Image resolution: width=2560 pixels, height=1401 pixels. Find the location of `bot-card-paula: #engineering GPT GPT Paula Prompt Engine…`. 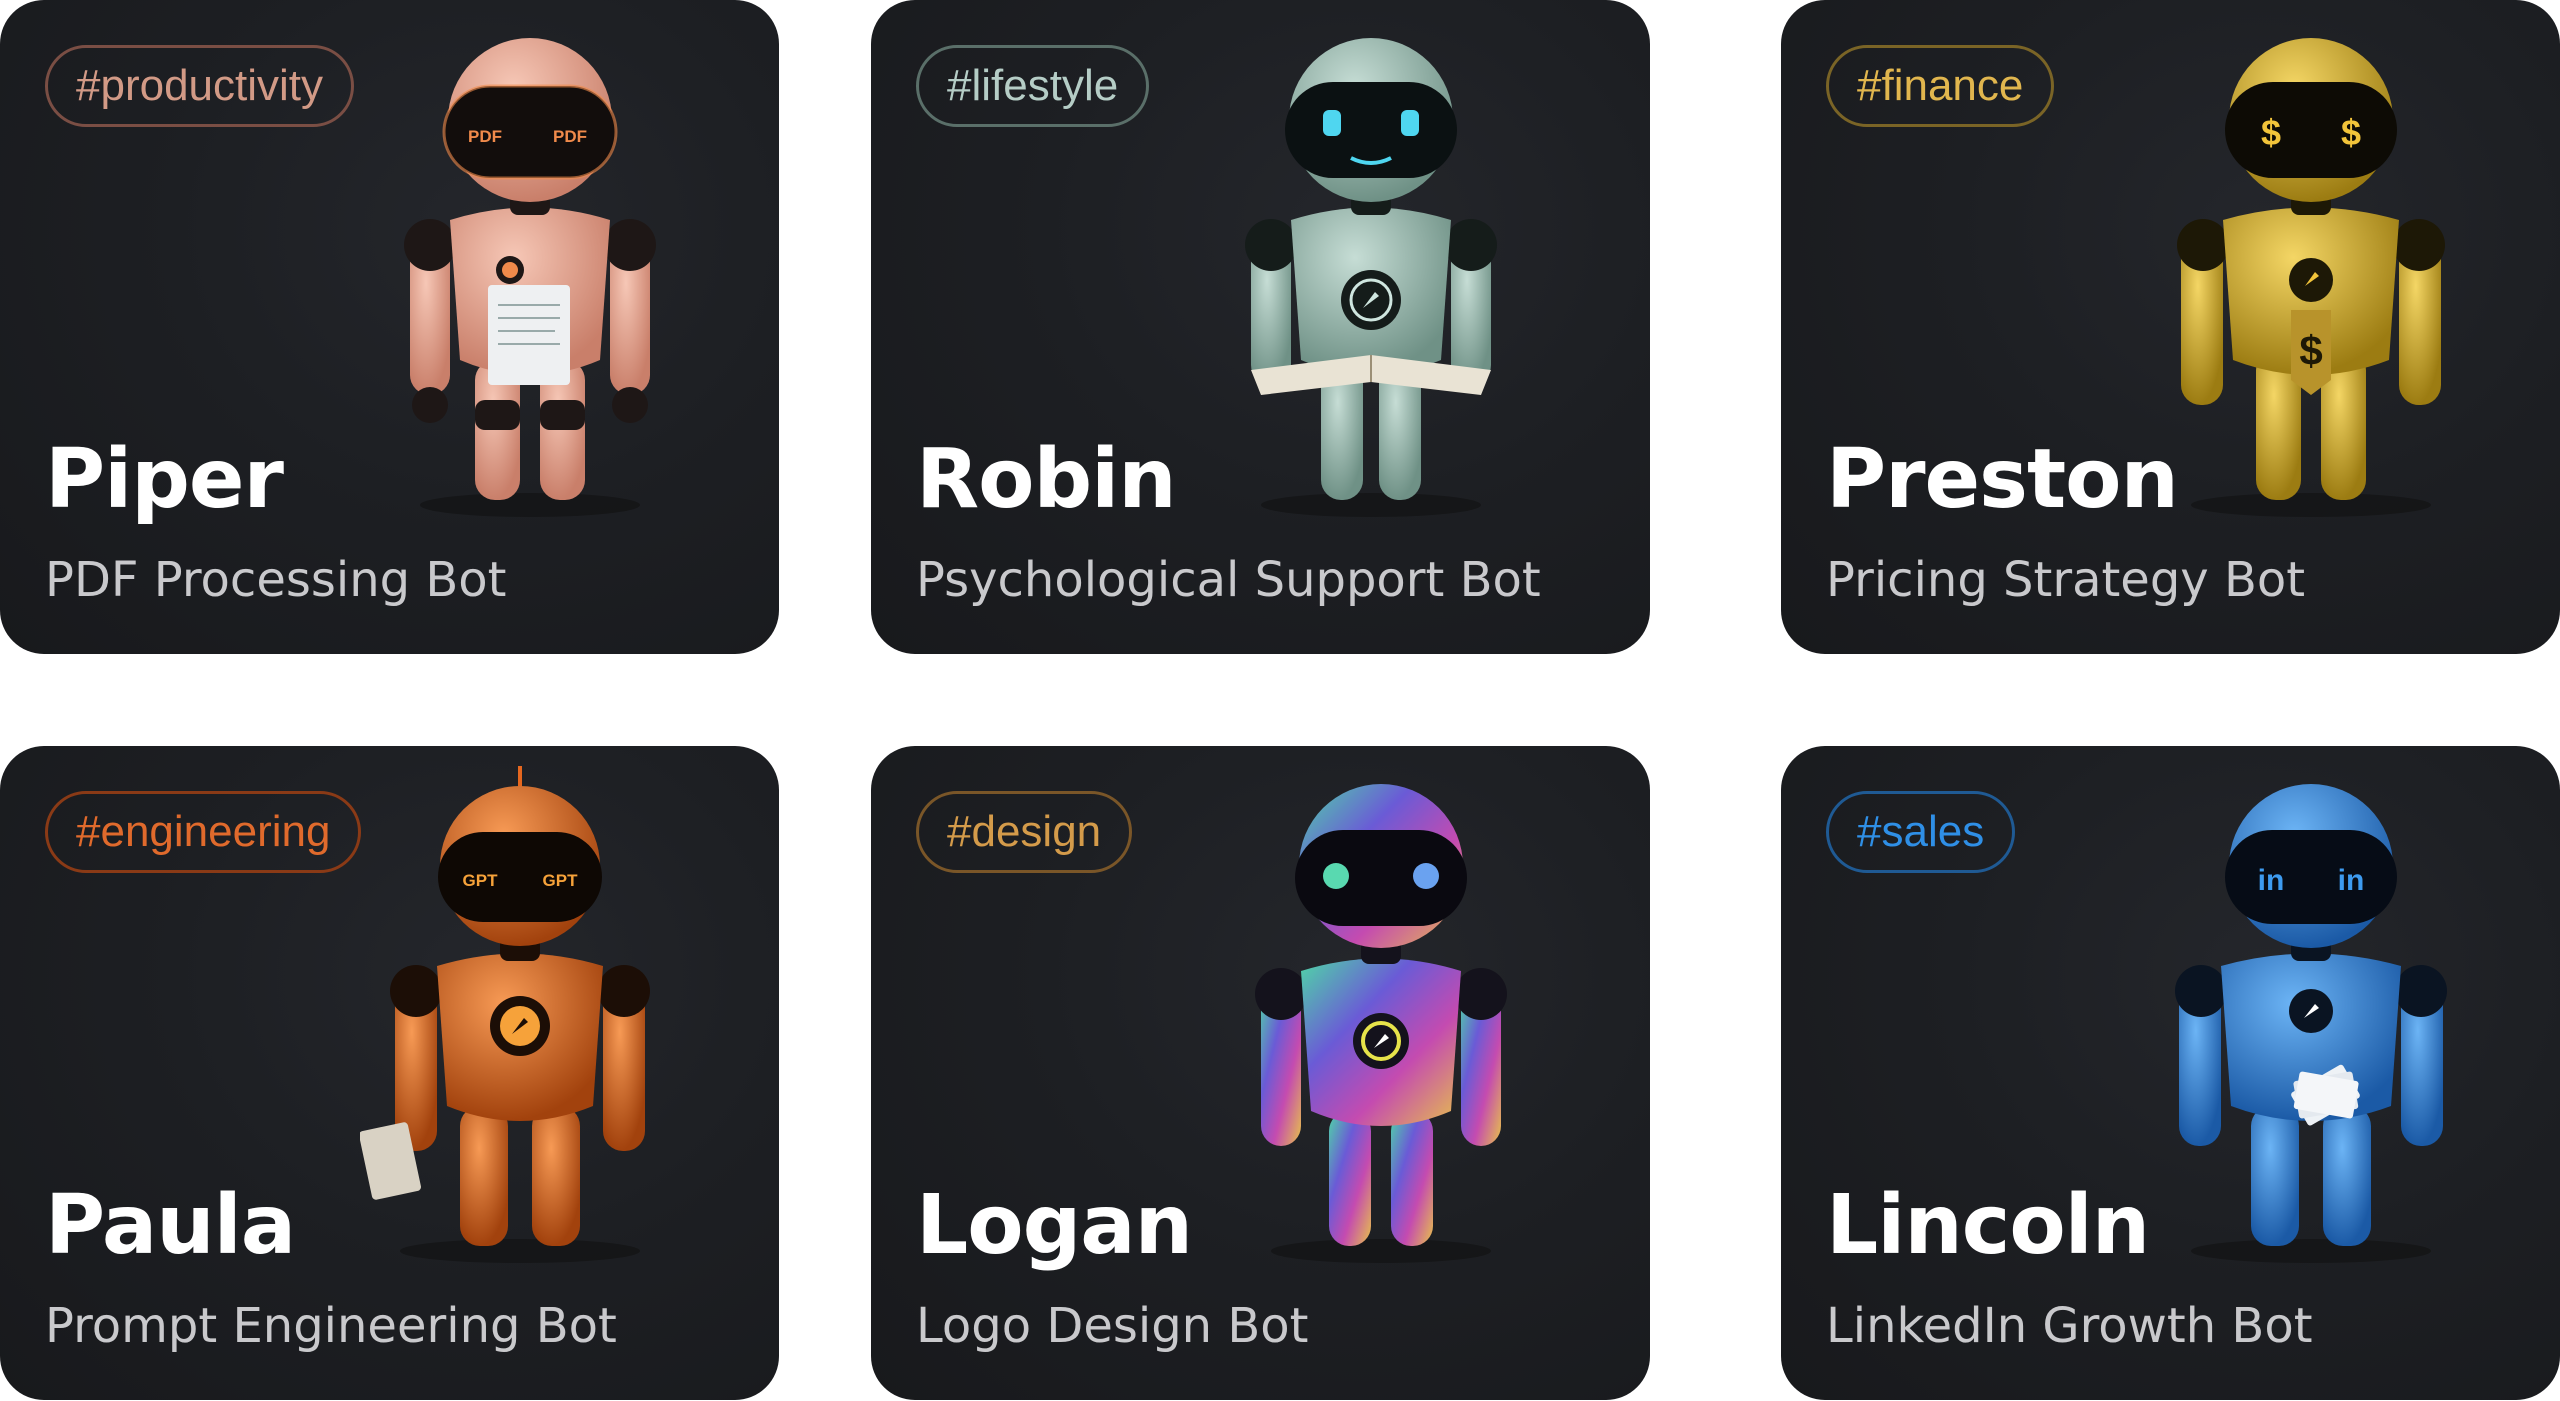

bot-card-paula: #engineering GPT GPT Paula Prompt Engine… is located at coordinates (389, 1073).